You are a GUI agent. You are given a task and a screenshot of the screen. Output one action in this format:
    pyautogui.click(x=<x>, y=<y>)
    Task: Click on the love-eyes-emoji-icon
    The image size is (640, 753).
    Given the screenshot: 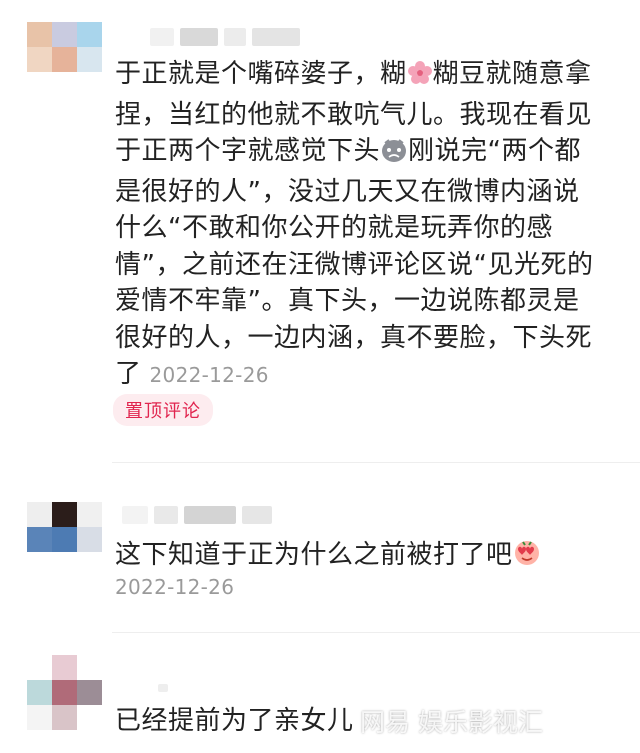 What is the action you would take?
    pyautogui.click(x=527, y=558)
    